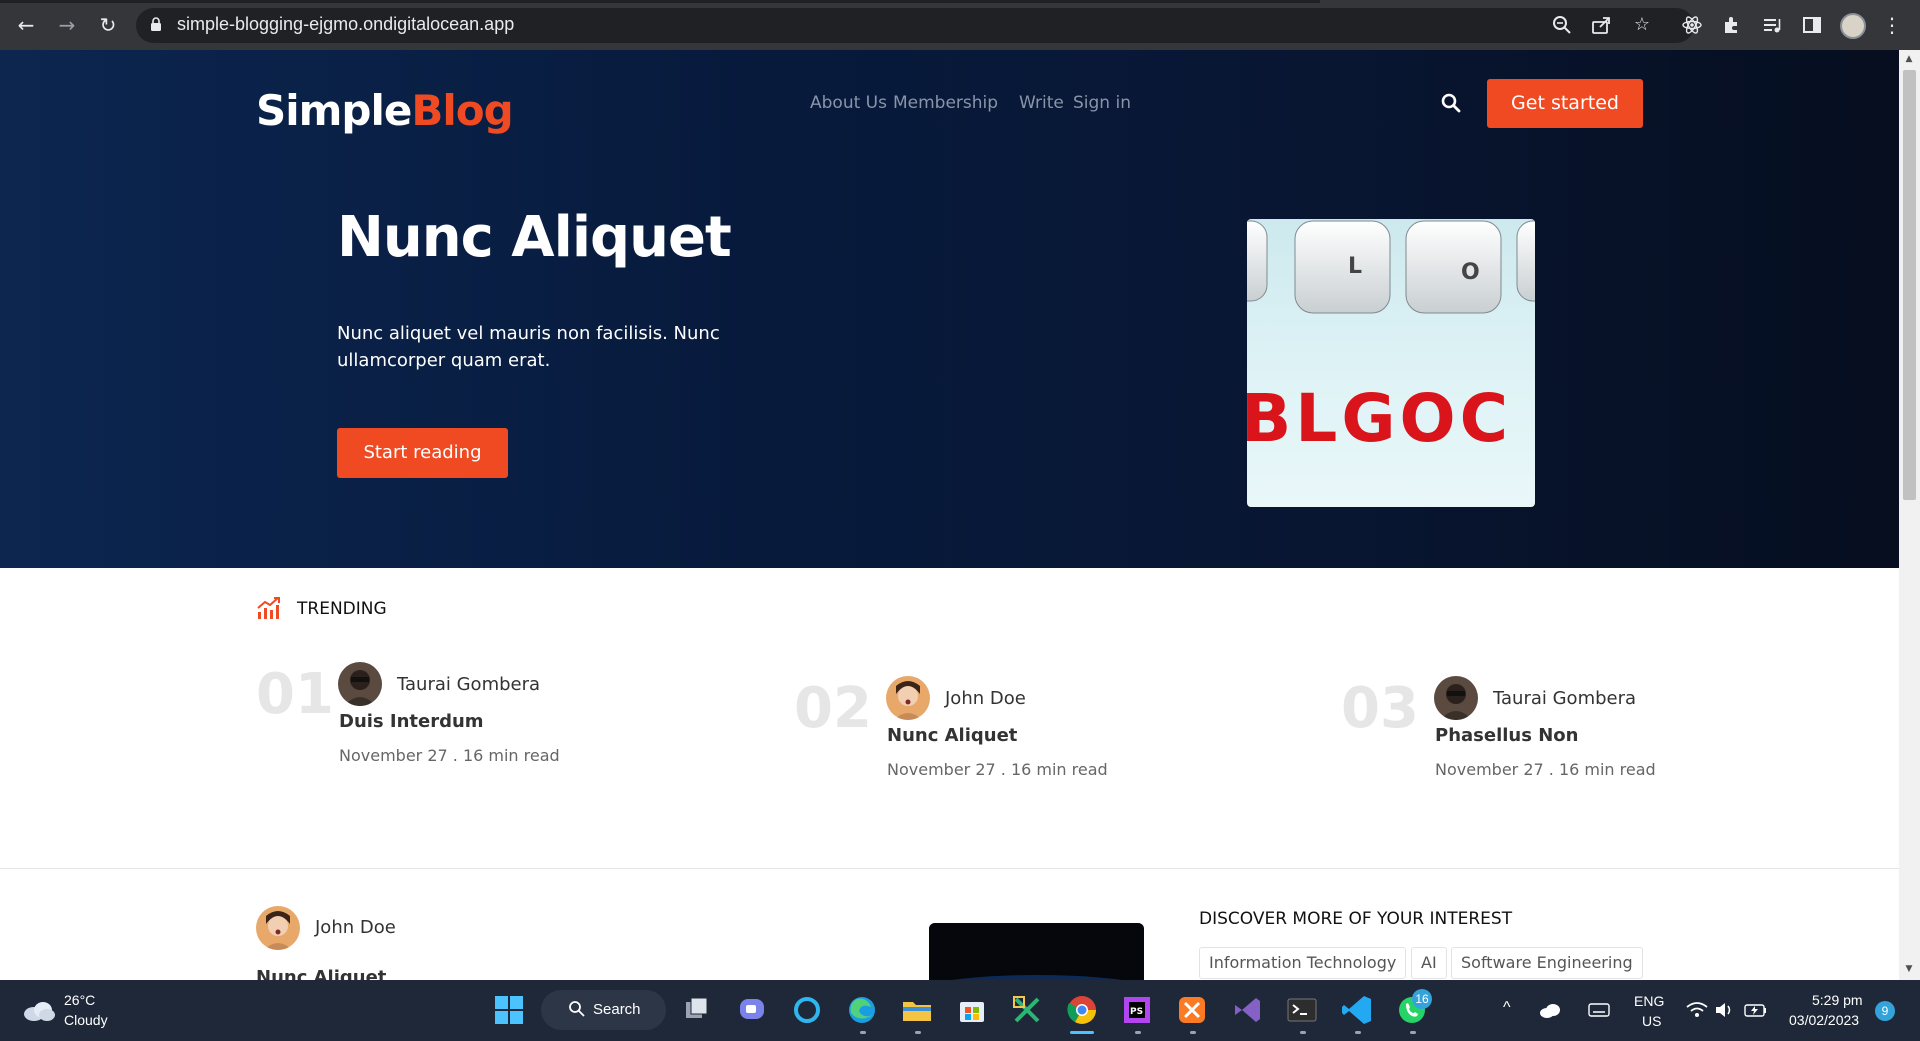  I want to click on terminal-icon, so click(1302, 1010).